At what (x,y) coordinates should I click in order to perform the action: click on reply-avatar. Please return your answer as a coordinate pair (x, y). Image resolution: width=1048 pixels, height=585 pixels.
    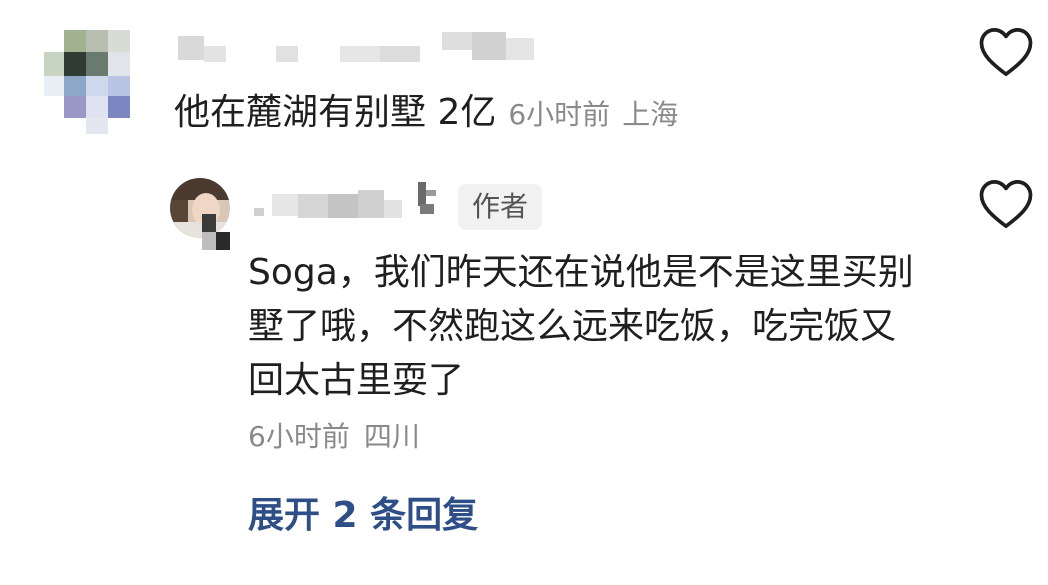
    Looking at the image, I should click on (203, 218).